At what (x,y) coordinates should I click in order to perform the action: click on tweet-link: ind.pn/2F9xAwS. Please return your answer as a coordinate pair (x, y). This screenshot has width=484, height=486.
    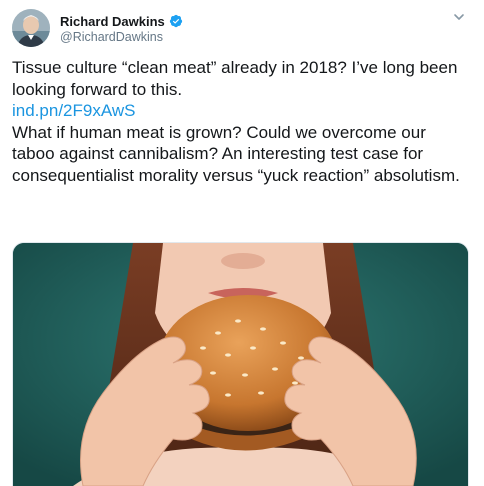
    Looking at the image, I should click on (73, 111).